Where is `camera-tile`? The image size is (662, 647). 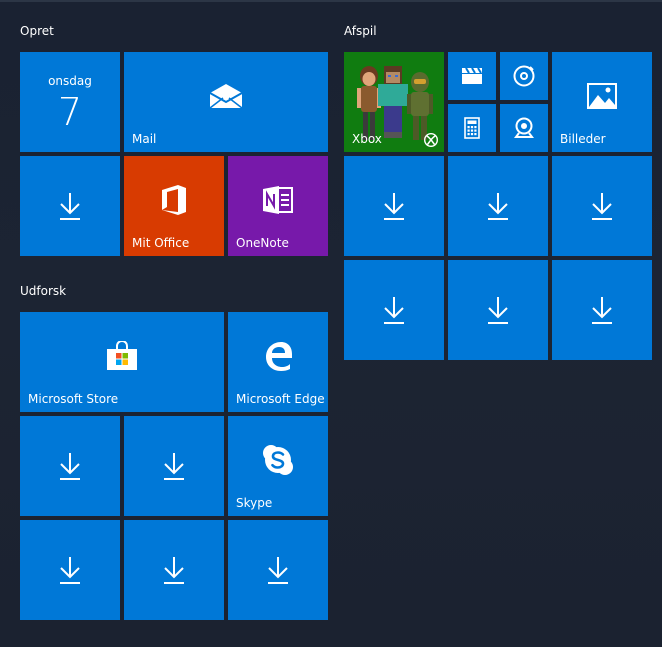 camera-tile is located at coordinates (524, 128).